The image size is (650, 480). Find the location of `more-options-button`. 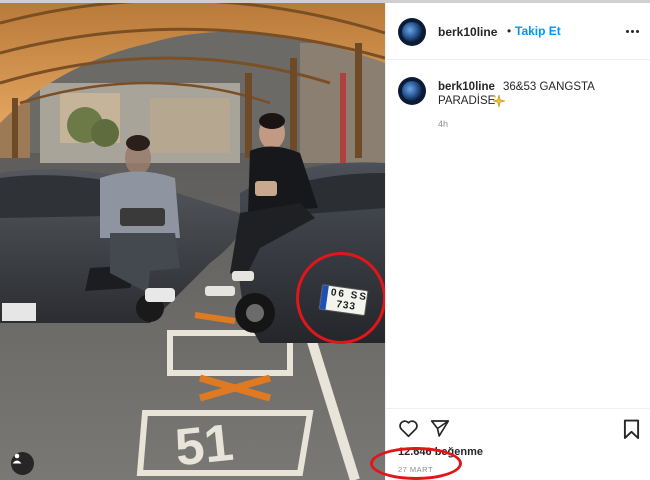

more-options-button is located at coordinates (633, 31).